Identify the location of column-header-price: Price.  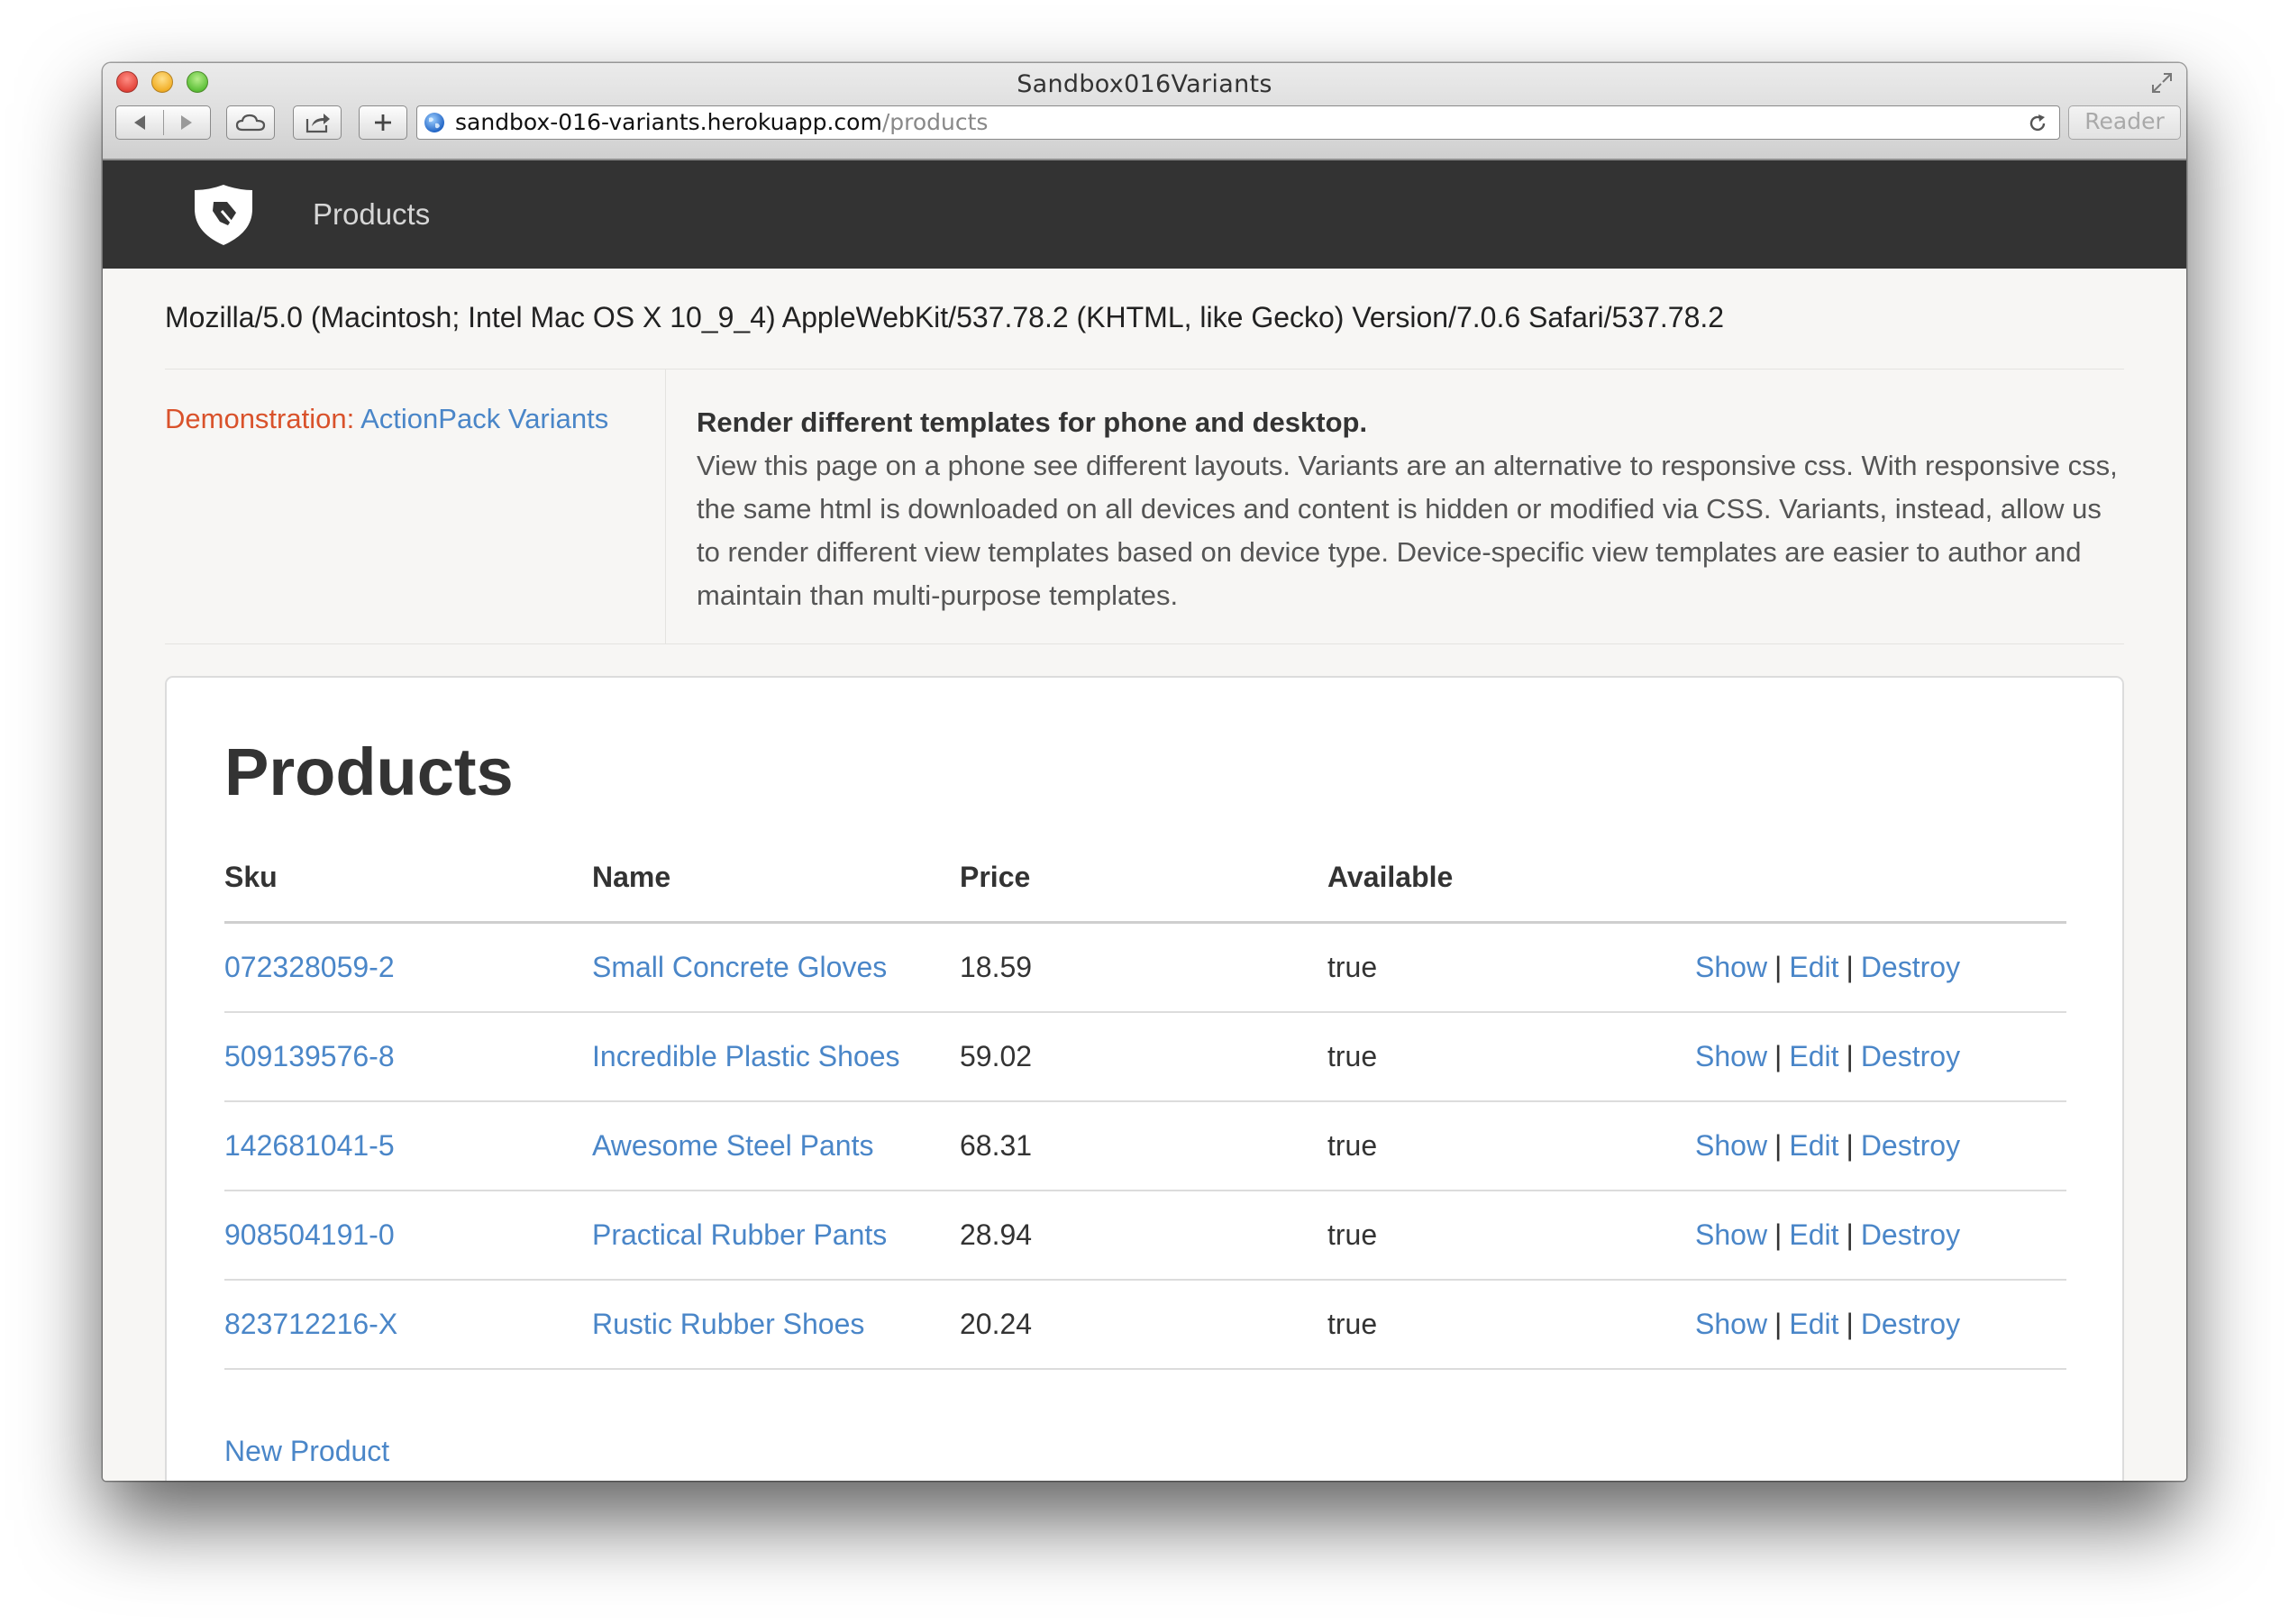
(1143, 878).